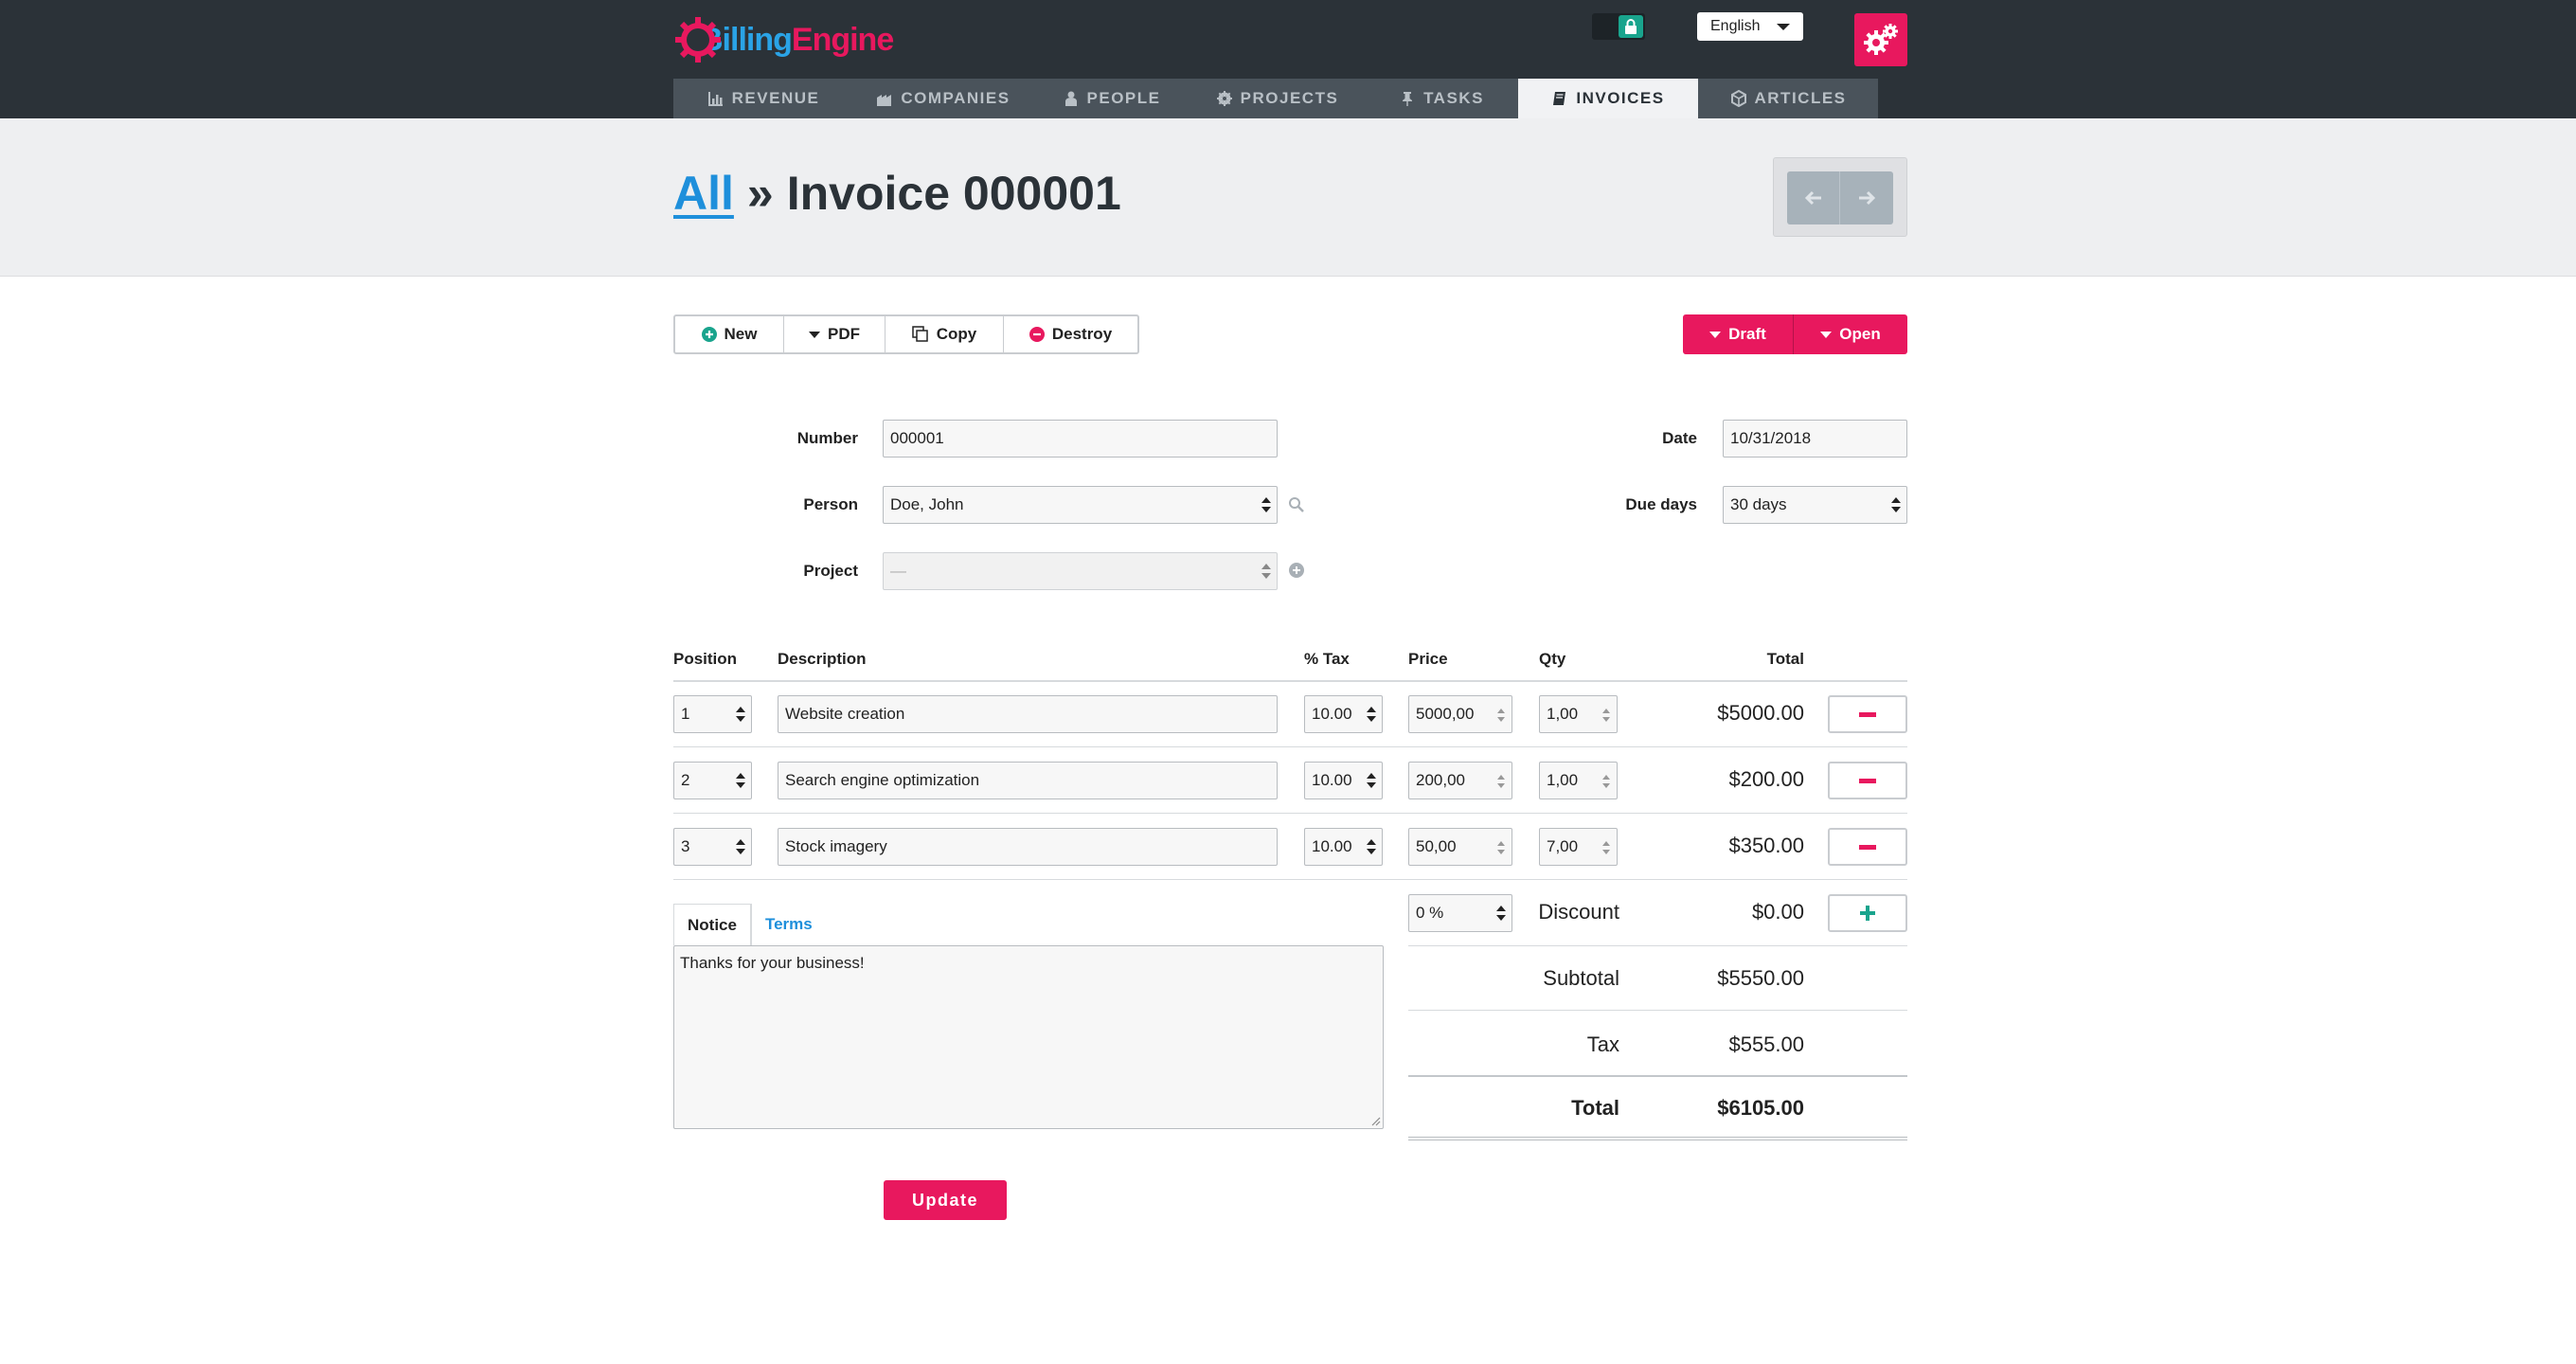 This screenshot has height=1364, width=2576. What do you see at coordinates (1815, 505) in the screenshot?
I see `due-days-select: 30 days` at bounding box center [1815, 505].